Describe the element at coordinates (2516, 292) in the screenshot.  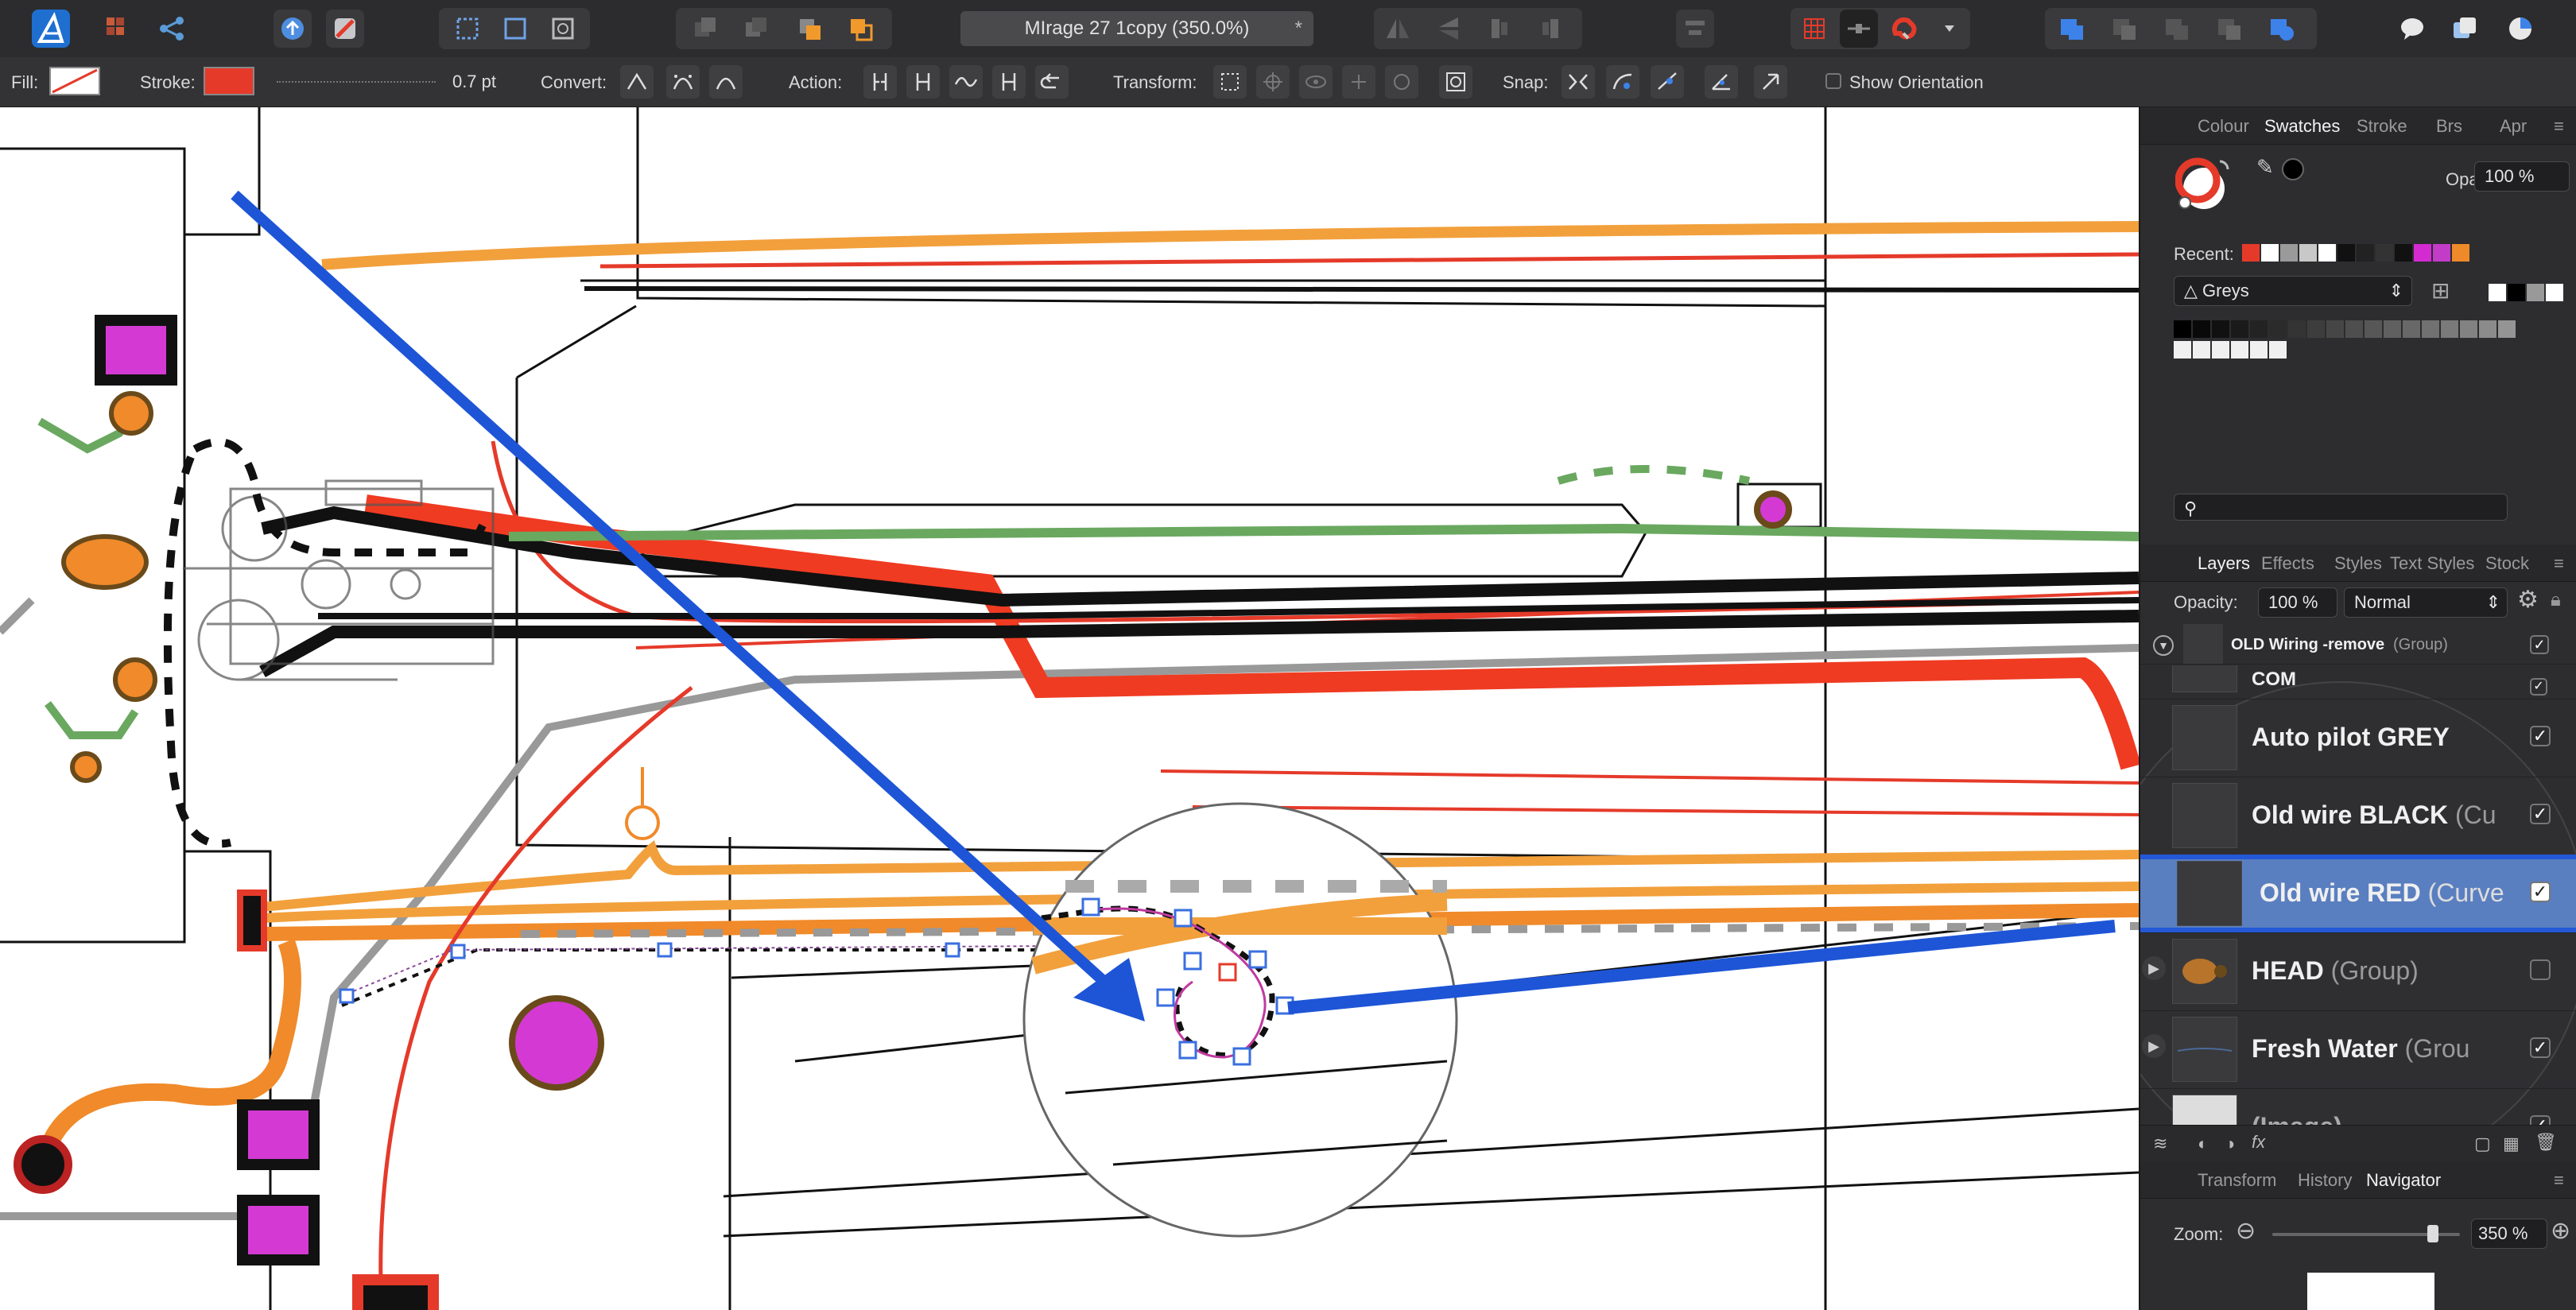
I see `black-swatch` at that location.